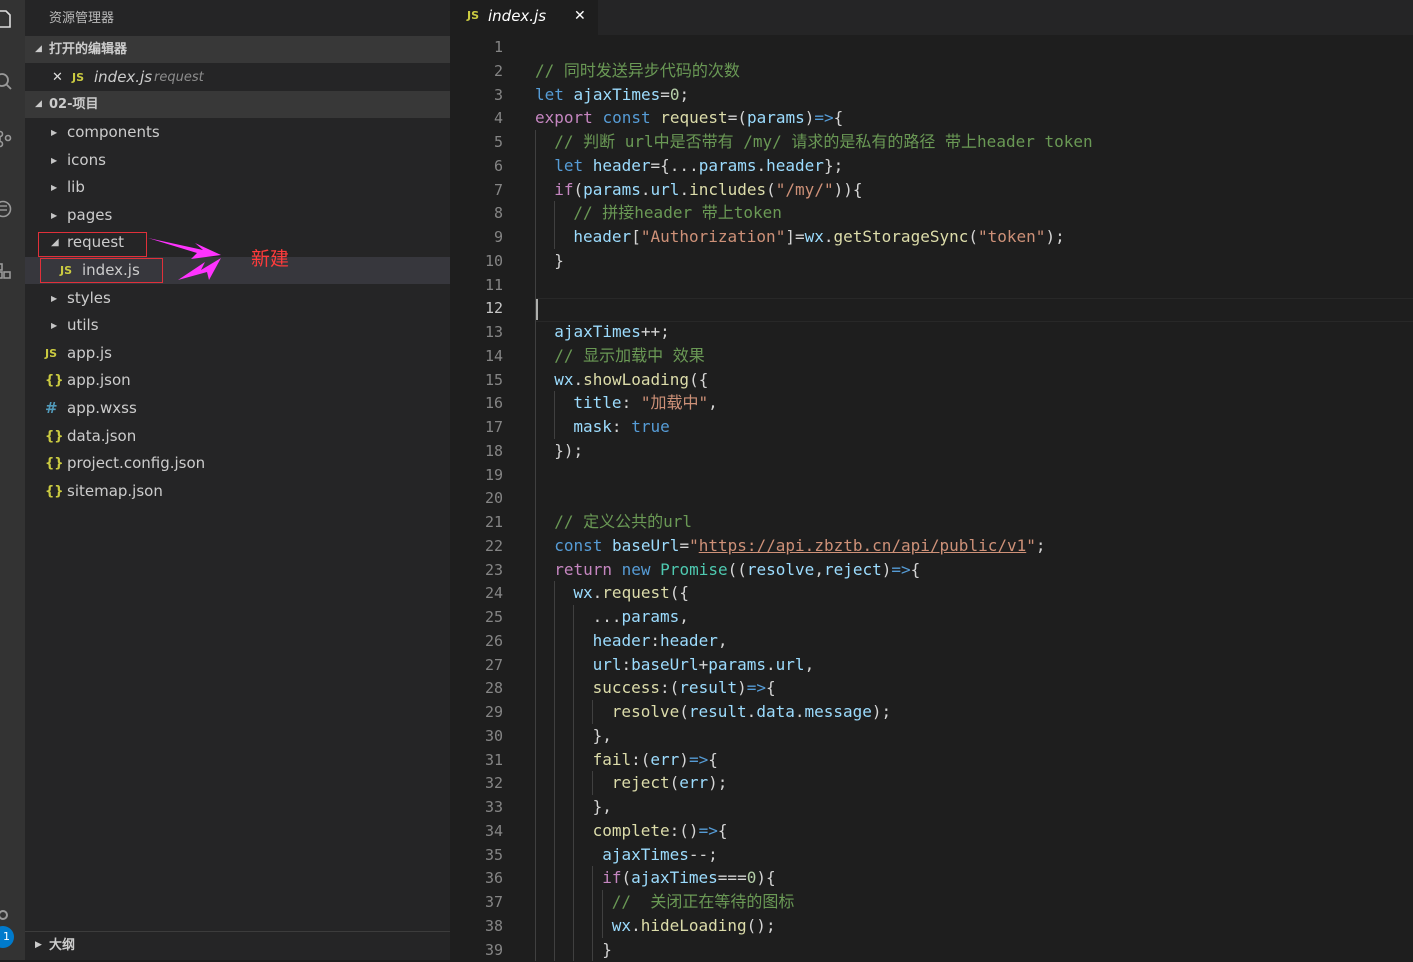  What do you see at coordinates (6, 271) in the screenshot?
I see `extensions-icon` at bounding box center [6, 271].